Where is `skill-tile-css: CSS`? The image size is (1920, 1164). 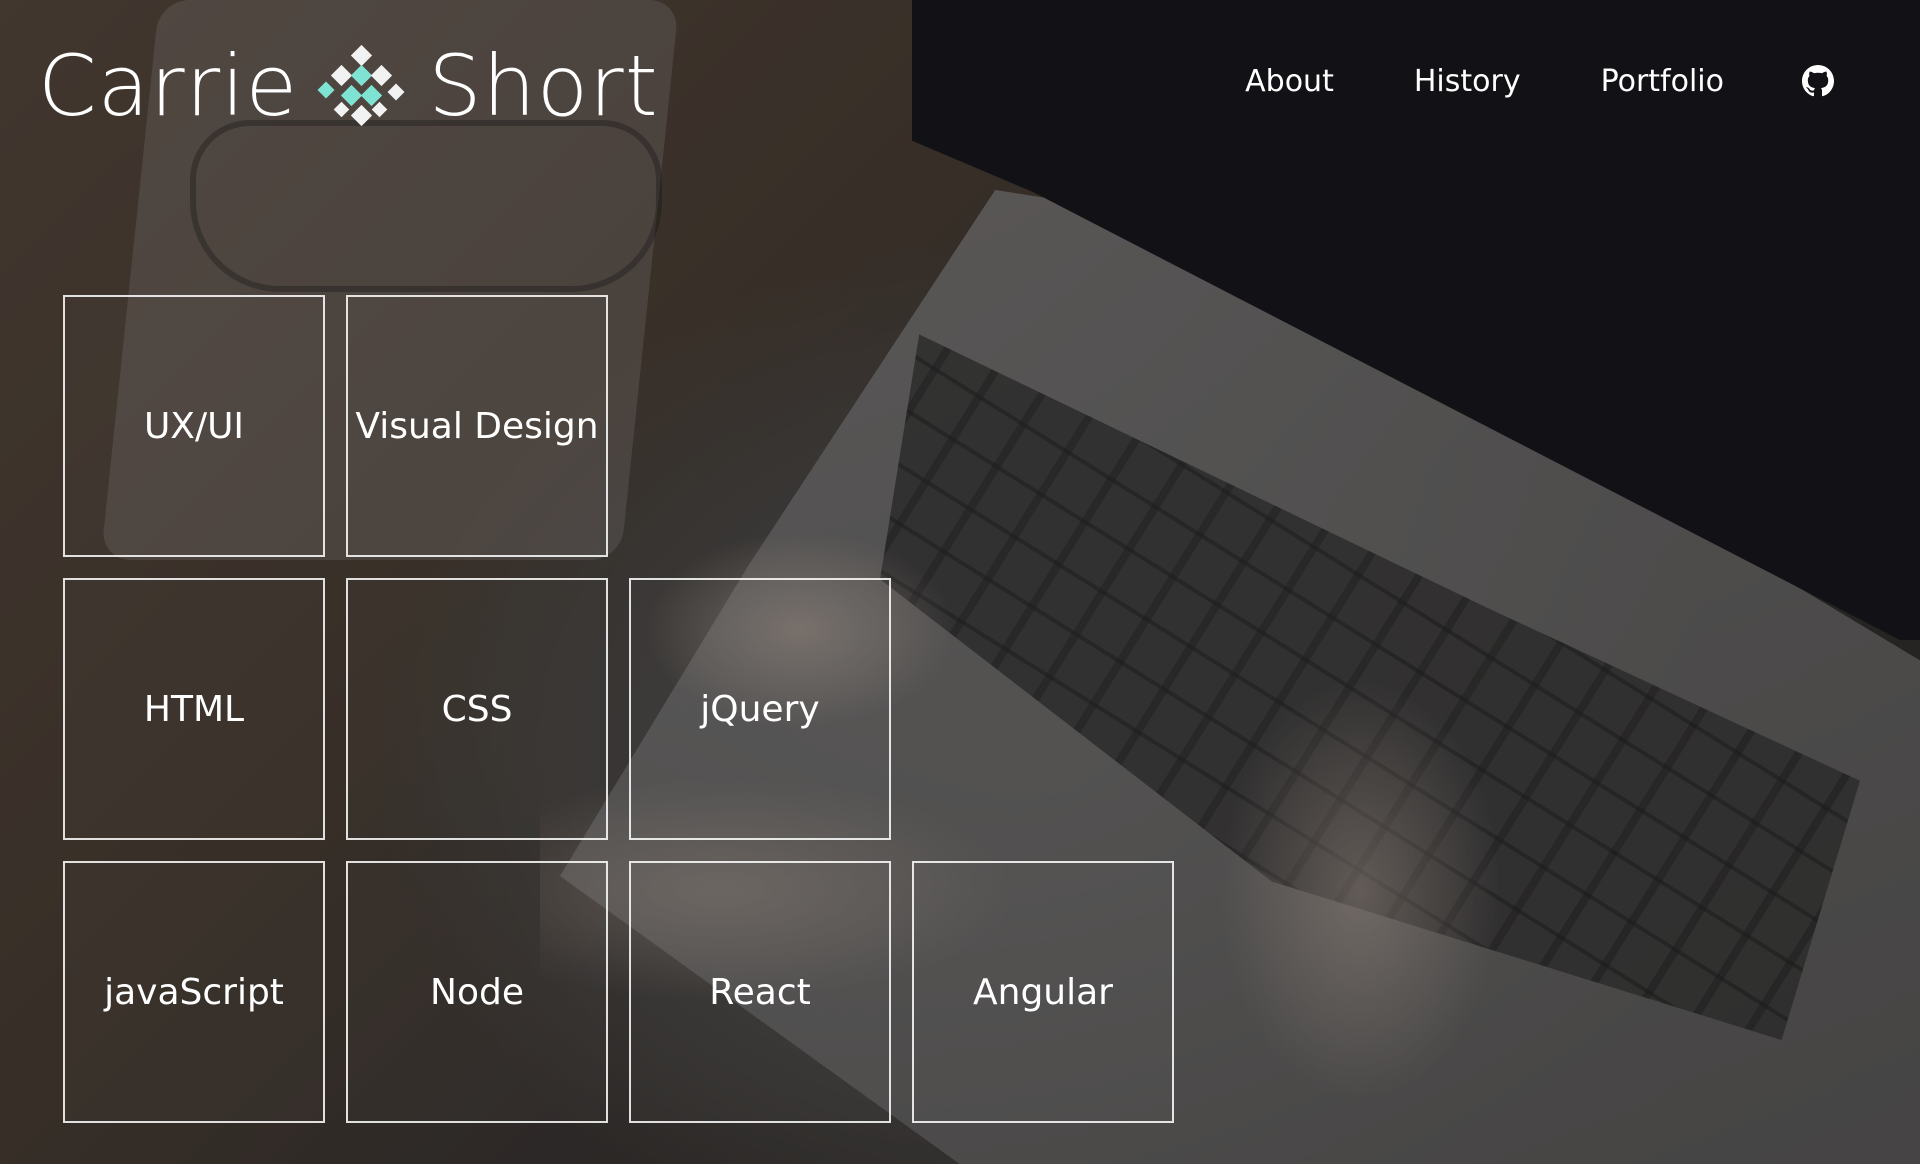
skill-tile-css: CSS is located at coordinates (477, 709).